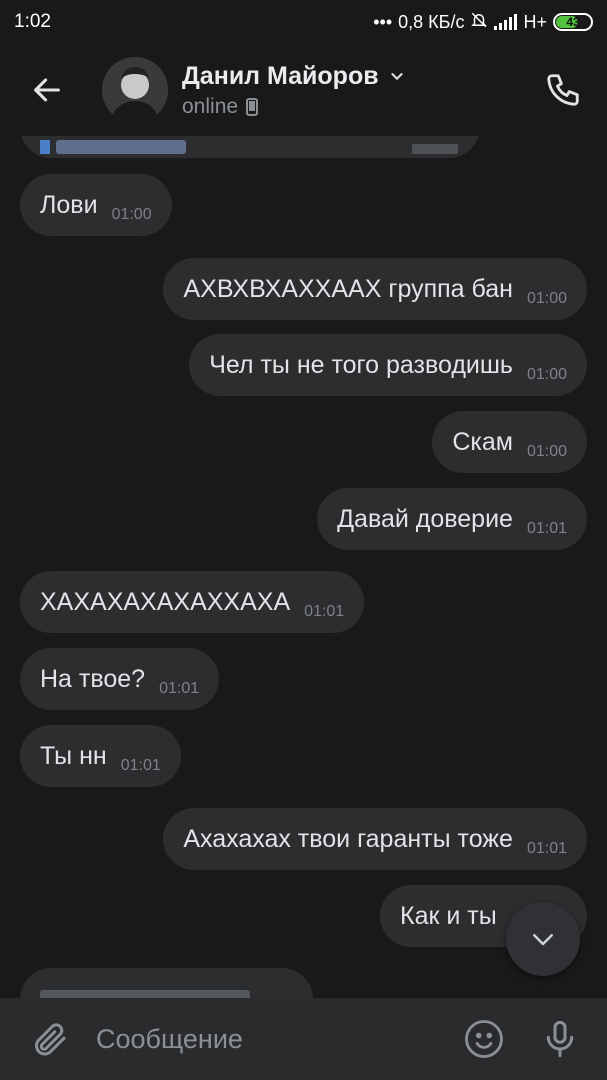 Image resolution: width=607 pixels, height=1080 pixels. Describe the element at coordinates (431, 21) in the screenshot. I see `network-speed: 0,8 КБ/с` at that location.